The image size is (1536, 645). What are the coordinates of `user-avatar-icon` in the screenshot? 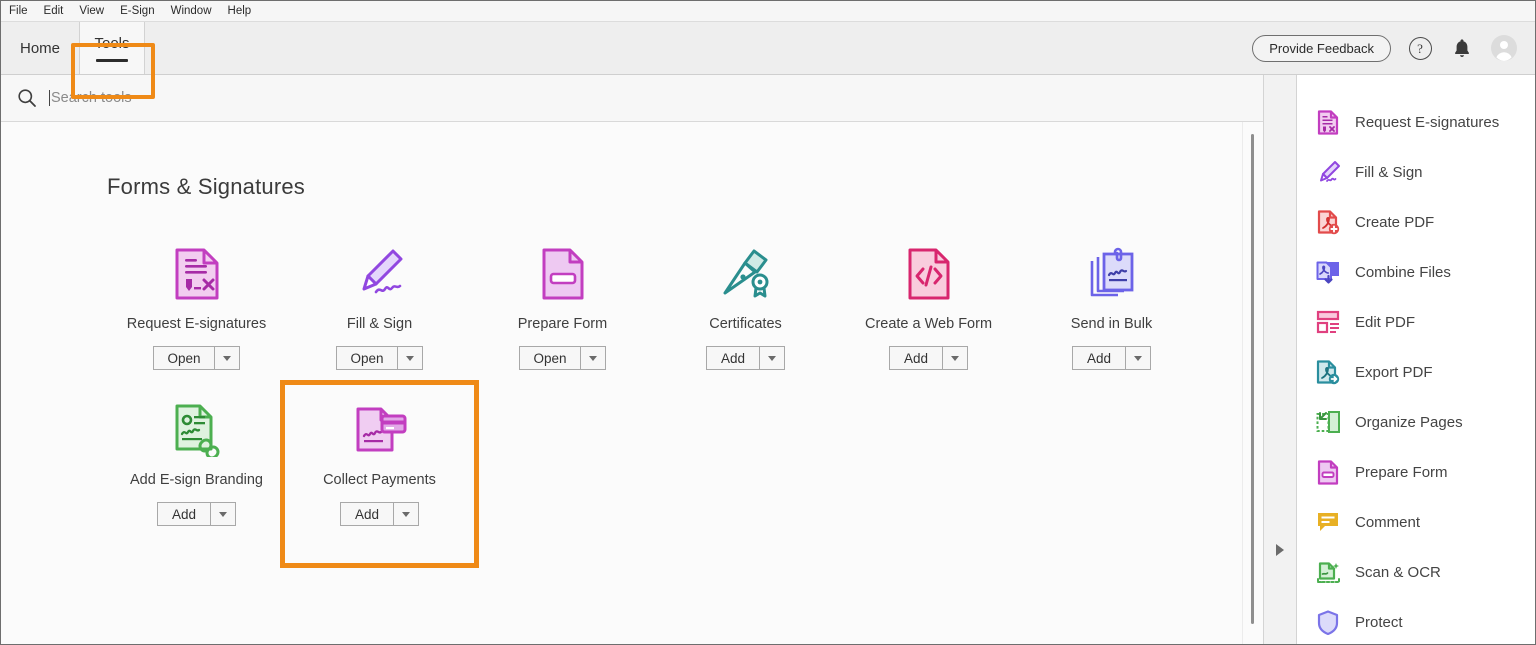 It's located at (1504, 48).